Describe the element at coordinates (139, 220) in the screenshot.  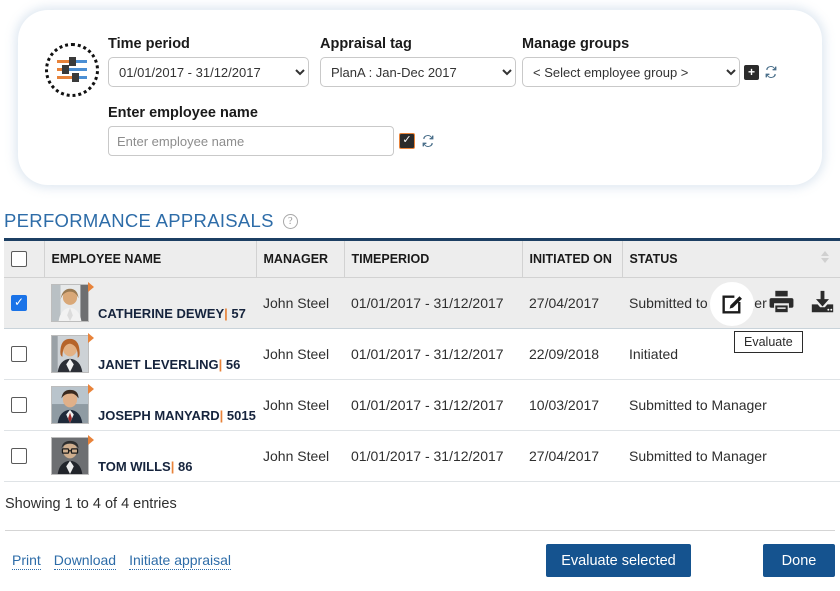
I see `page-title: PERFORMANCE APPRAISALS` at that location.